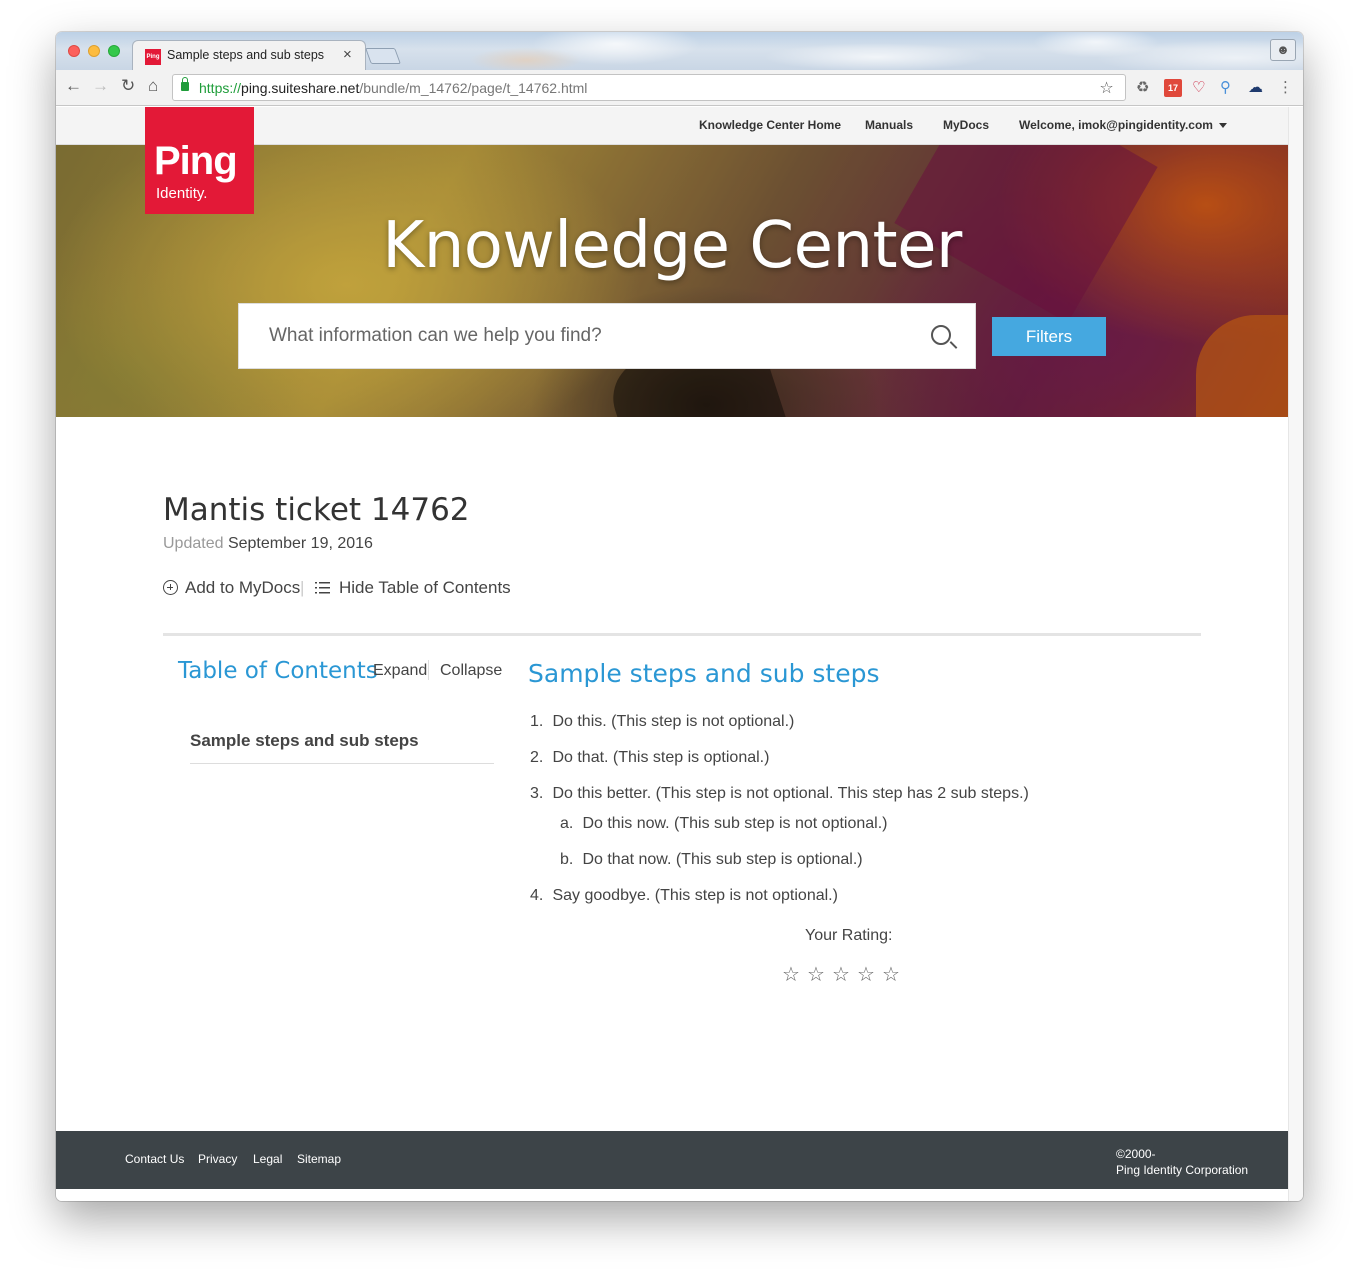 The height and width of the screenshot is (1281, 1359). What do you see at coordinates (300, 543) in the screenshot?
I see `updated-date: September 19, 2016` at bounding box center [300, 543].